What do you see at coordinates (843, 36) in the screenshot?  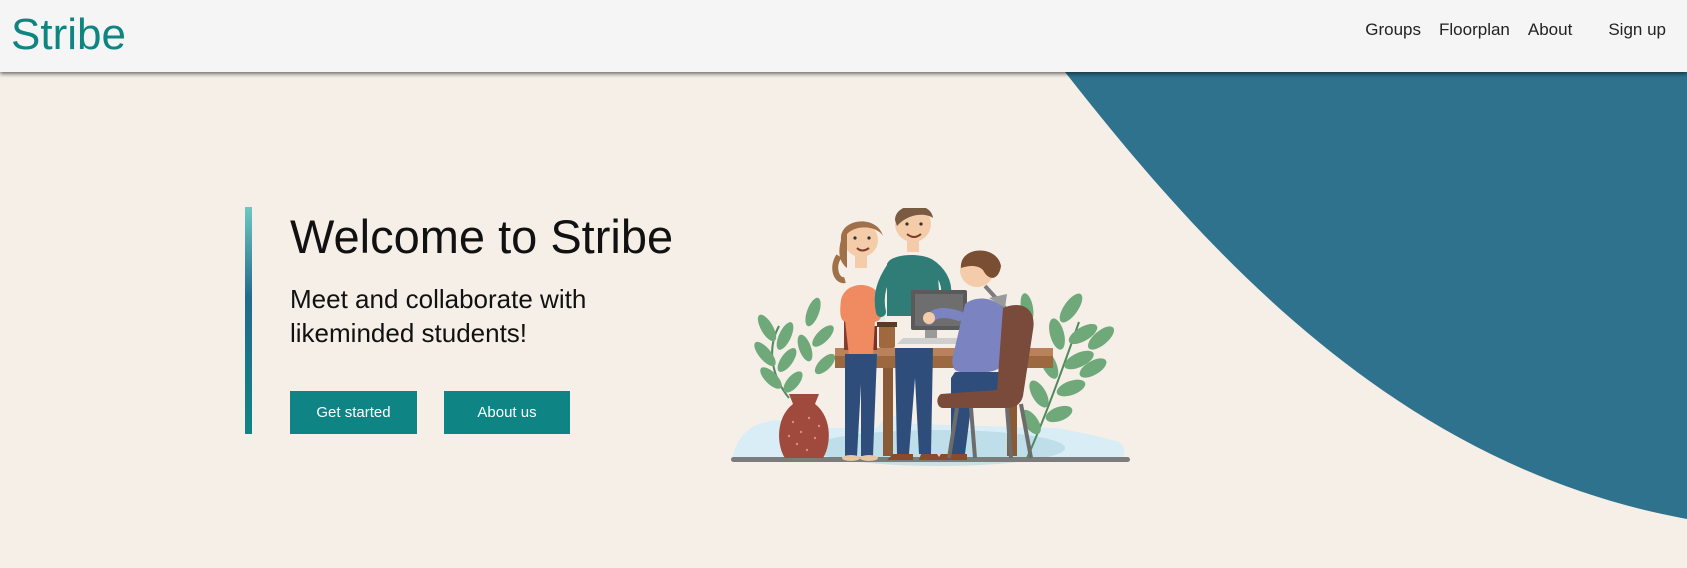 I see `navbar: Stribe Groups Floorplan About Sign up` at bounding box center [843, 36].